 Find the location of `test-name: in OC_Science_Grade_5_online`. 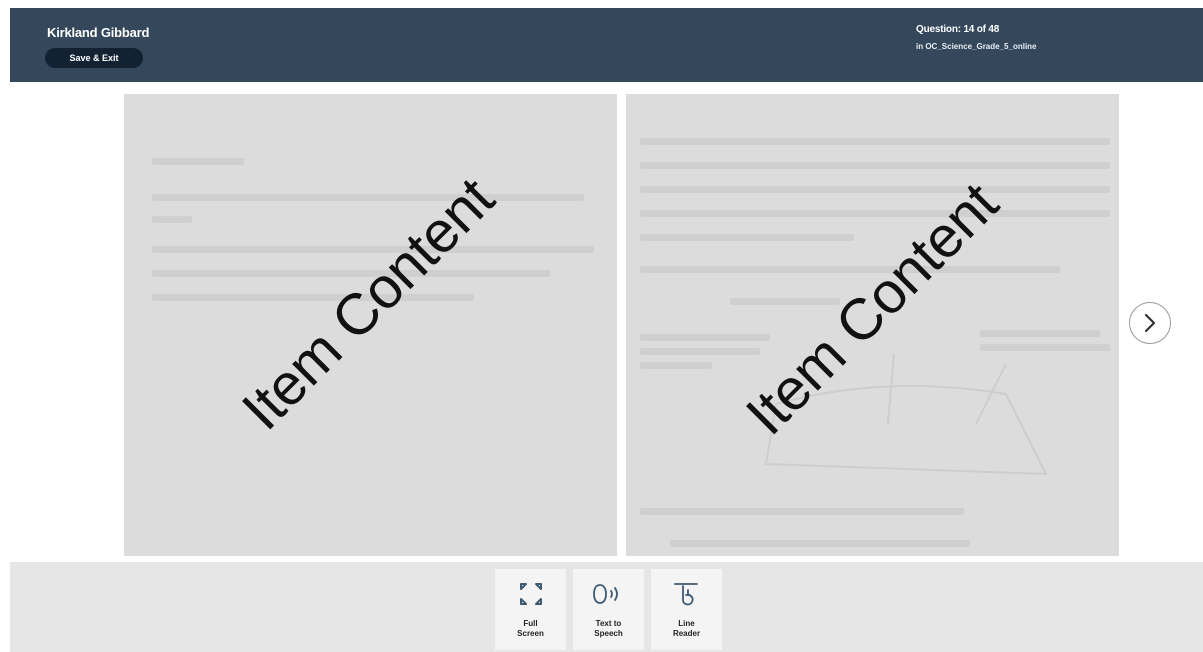

test-name: in OC_Science_Grade_5_online is located at coordinates (976, 46).